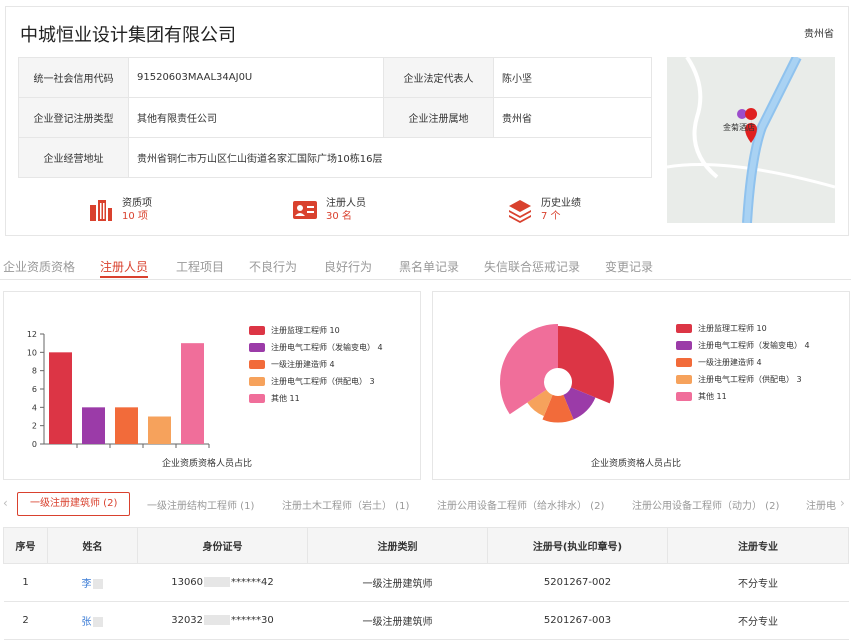 The height and width of the screenshot is (641, 851). I want to click on subtab-structural-engineer: 一级注册结构工程师 (1), so click(200, 504).